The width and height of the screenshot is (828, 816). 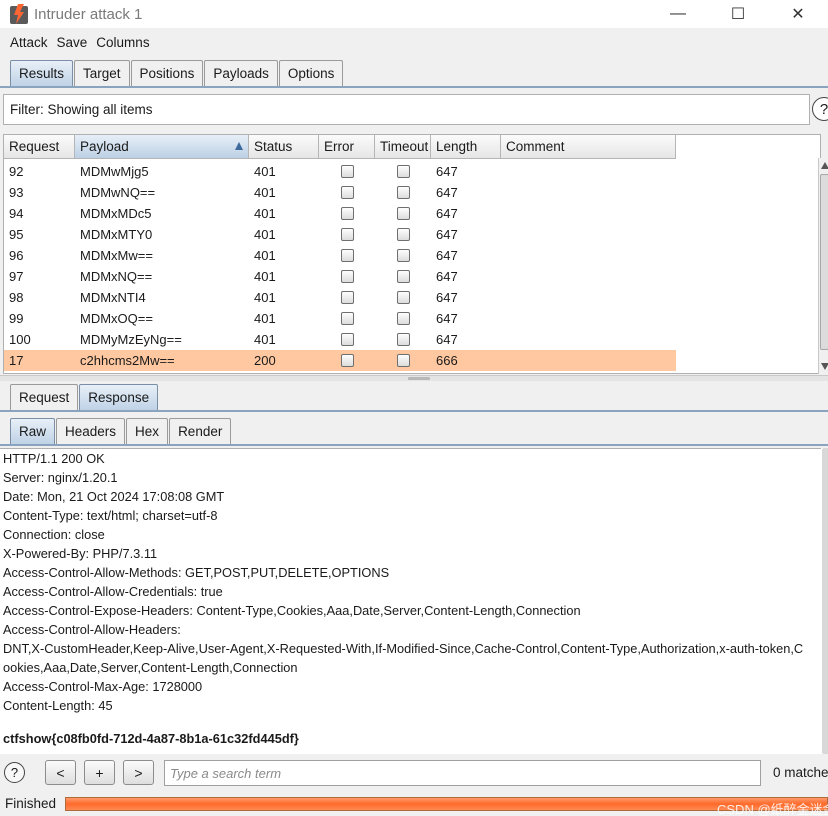 I want to click on pane-splitter, so click(x=414, y=378).